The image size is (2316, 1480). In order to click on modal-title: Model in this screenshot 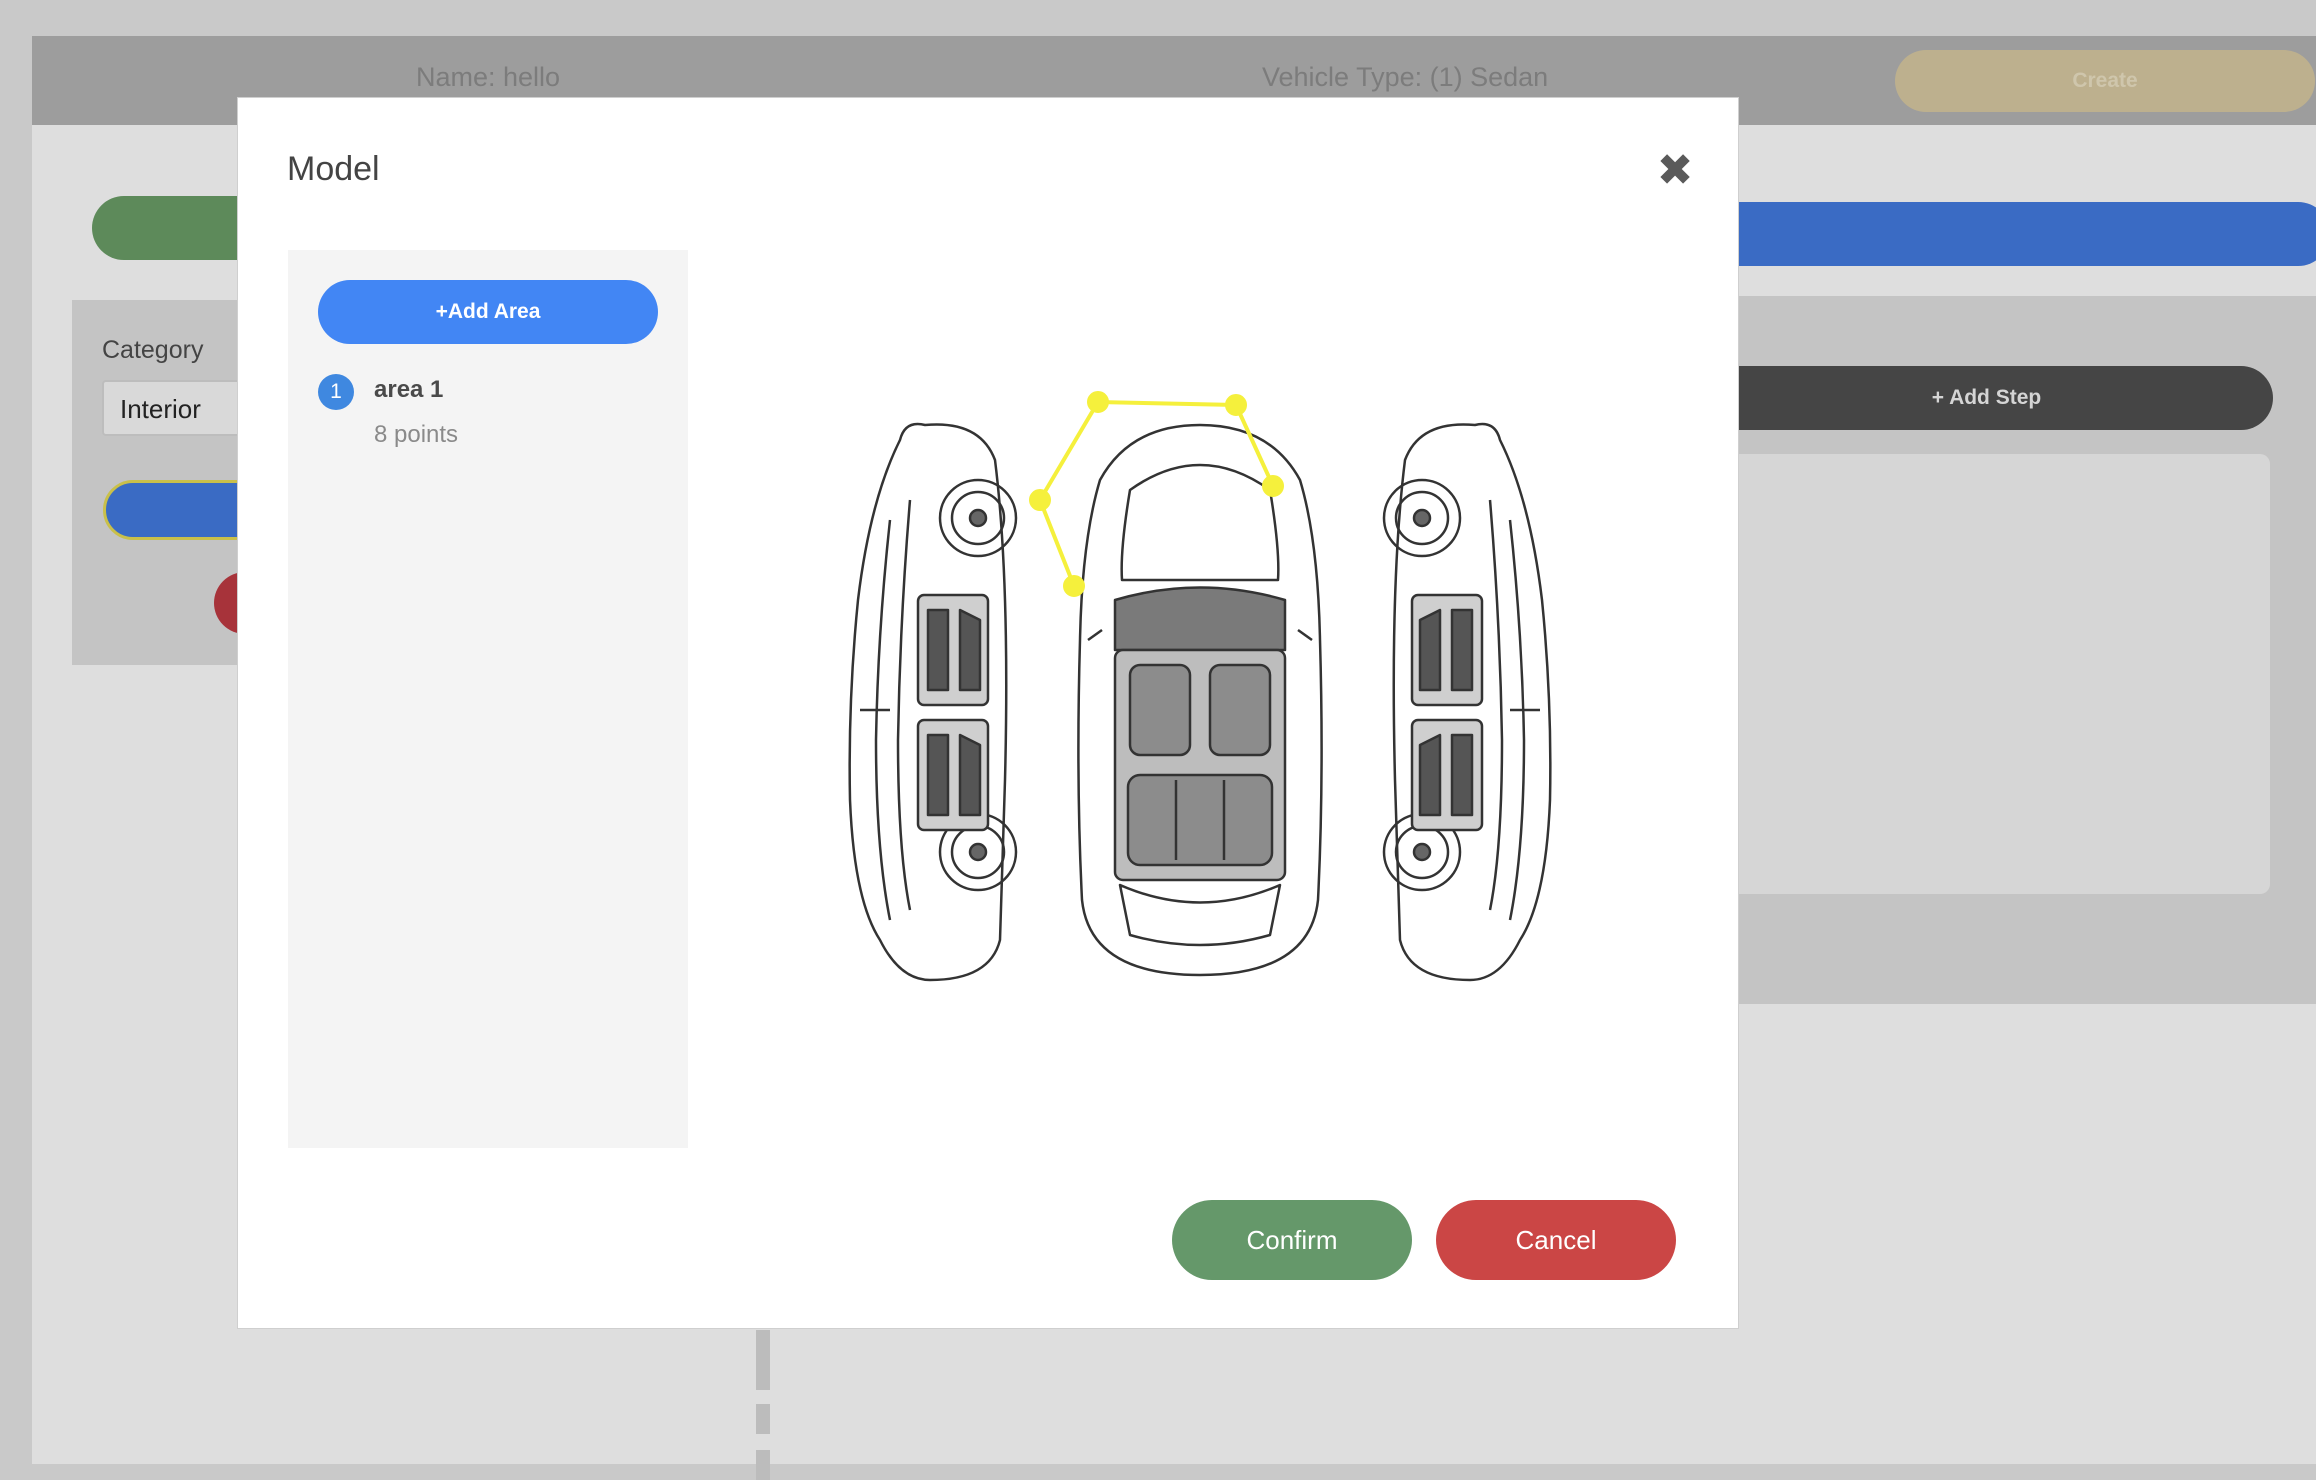, I will do `click(333, 169)`.